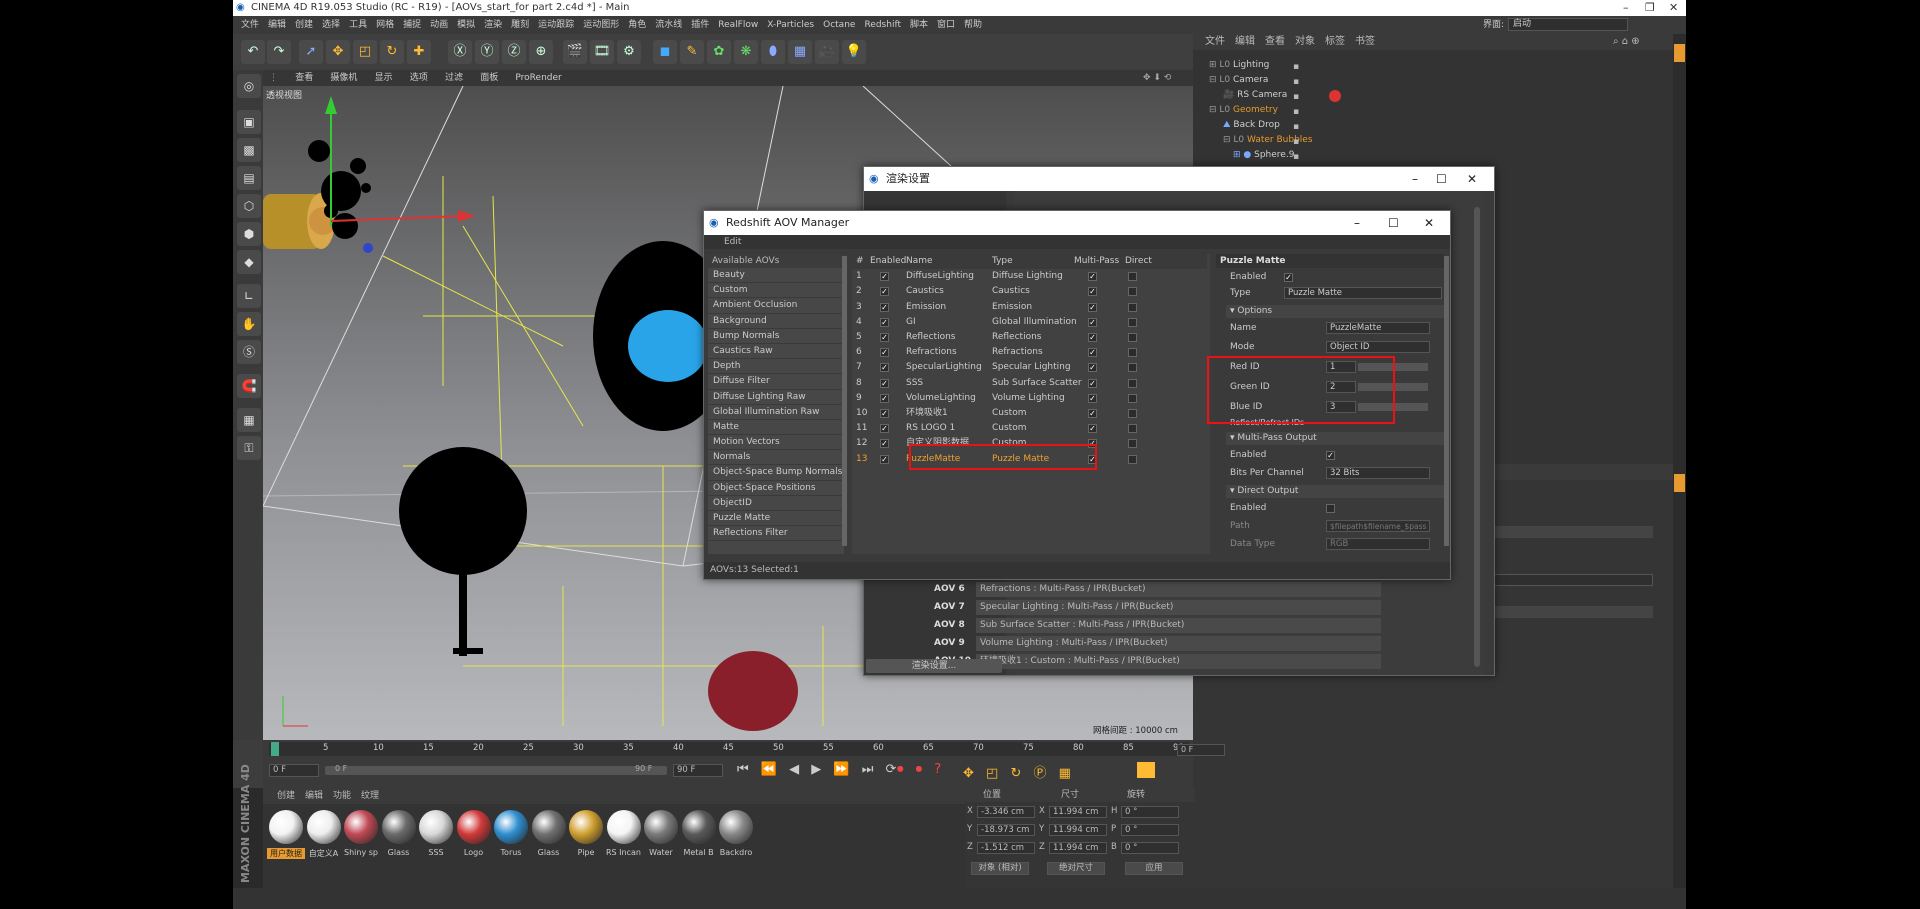 This screenshot has width=1920, height=909. I want to click on viewport-menu-cameras: 摄像机, so click(343, 78).